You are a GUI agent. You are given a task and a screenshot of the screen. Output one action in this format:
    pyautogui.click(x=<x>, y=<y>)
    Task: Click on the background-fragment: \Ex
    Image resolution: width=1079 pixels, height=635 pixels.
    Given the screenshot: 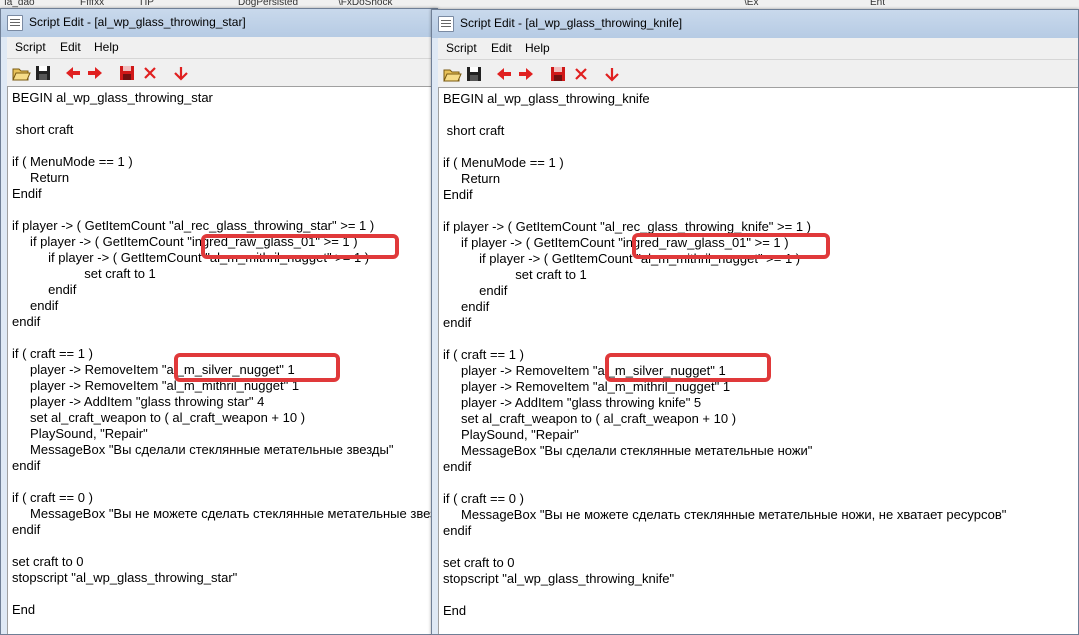 What is the action you would take?
    pyautogui.click(x=751, y=4)
    